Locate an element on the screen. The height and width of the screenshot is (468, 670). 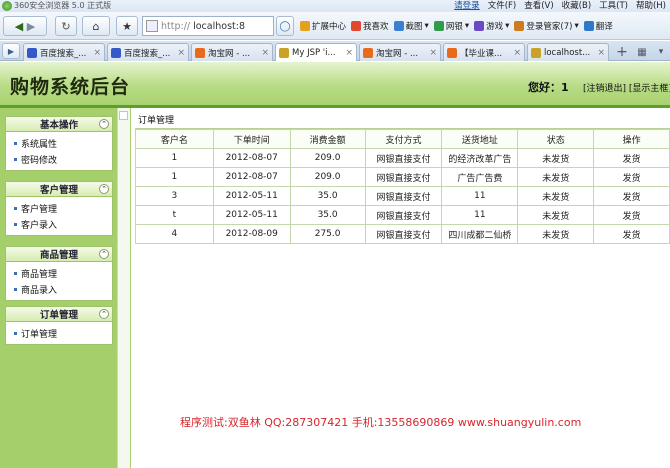
toolbar-translate: 翻译 is located at coordinates (598, 26).